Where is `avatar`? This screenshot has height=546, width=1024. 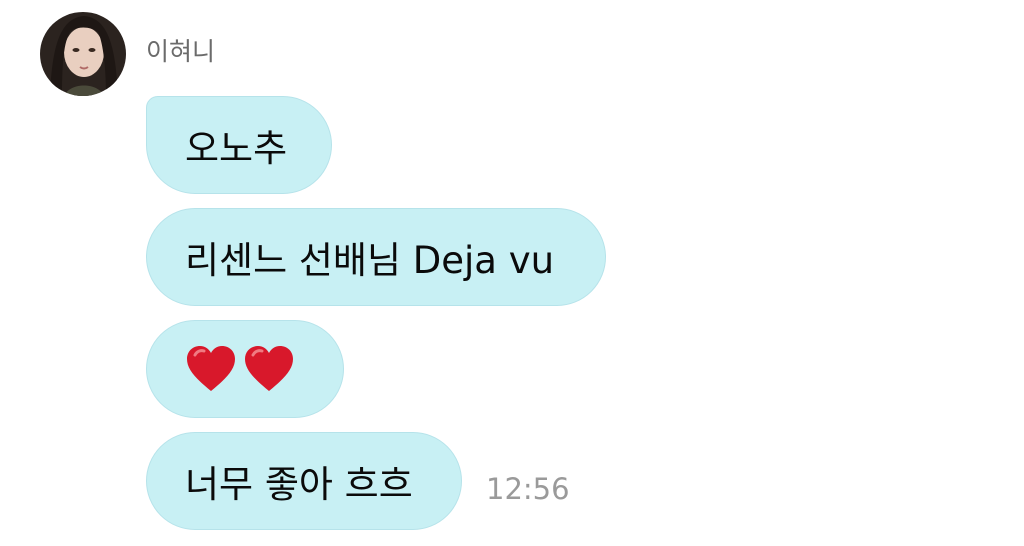
avatar is located at coordinates (83, 54).